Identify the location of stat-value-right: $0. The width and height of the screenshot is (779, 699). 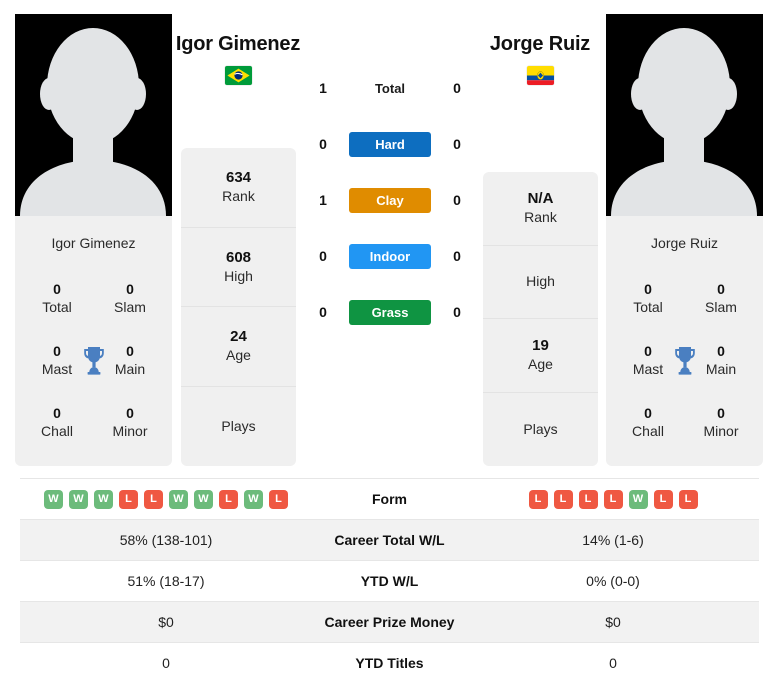
(613, 622).